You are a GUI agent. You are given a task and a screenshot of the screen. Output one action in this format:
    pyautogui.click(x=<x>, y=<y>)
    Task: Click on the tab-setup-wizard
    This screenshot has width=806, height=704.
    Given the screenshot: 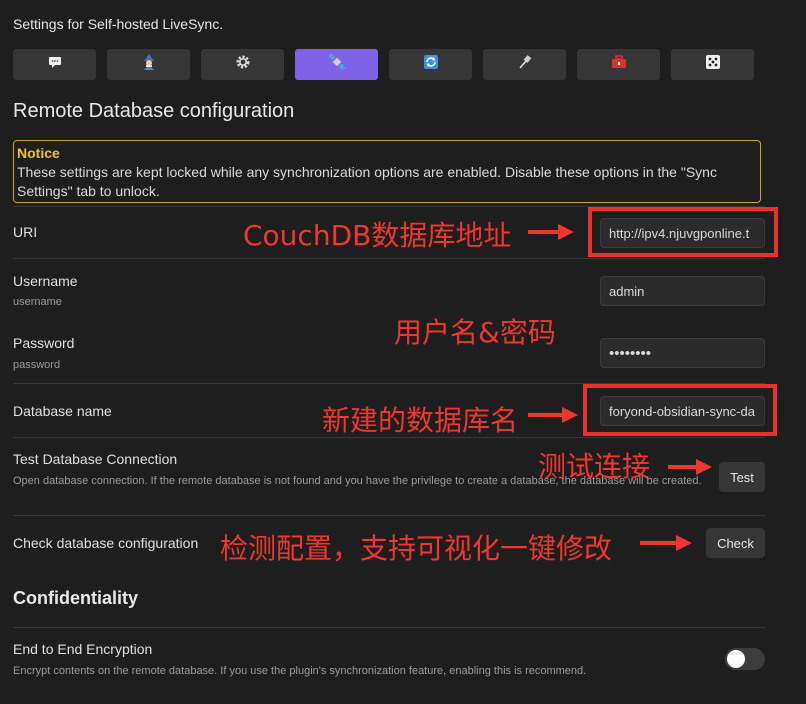 What is the action you would take?
    pyautogui.click(x=148, y=64)
    